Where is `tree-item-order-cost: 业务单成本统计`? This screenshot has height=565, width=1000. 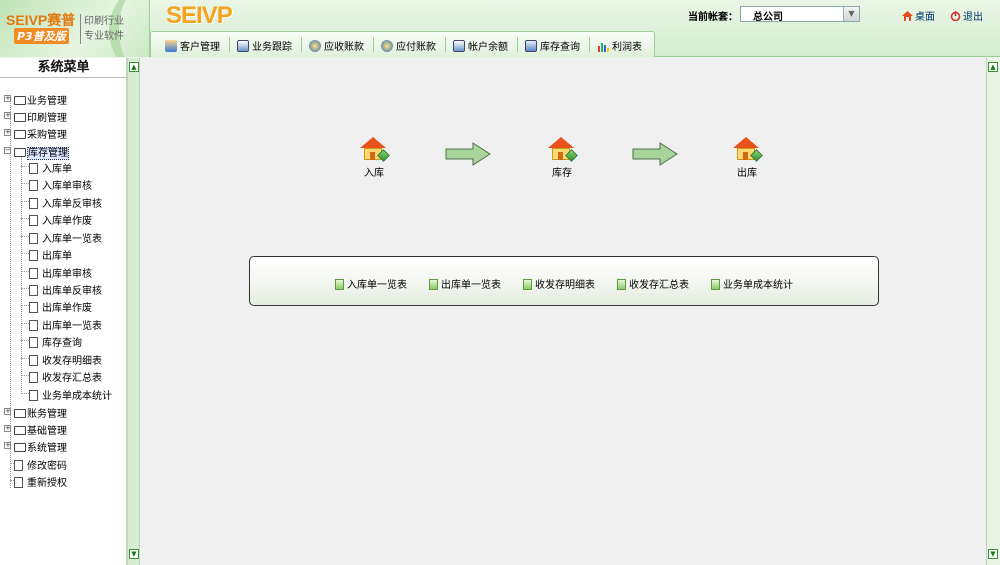
tree-item-order-cost: 业务单成本统计 is located at coordinates (70, 394).